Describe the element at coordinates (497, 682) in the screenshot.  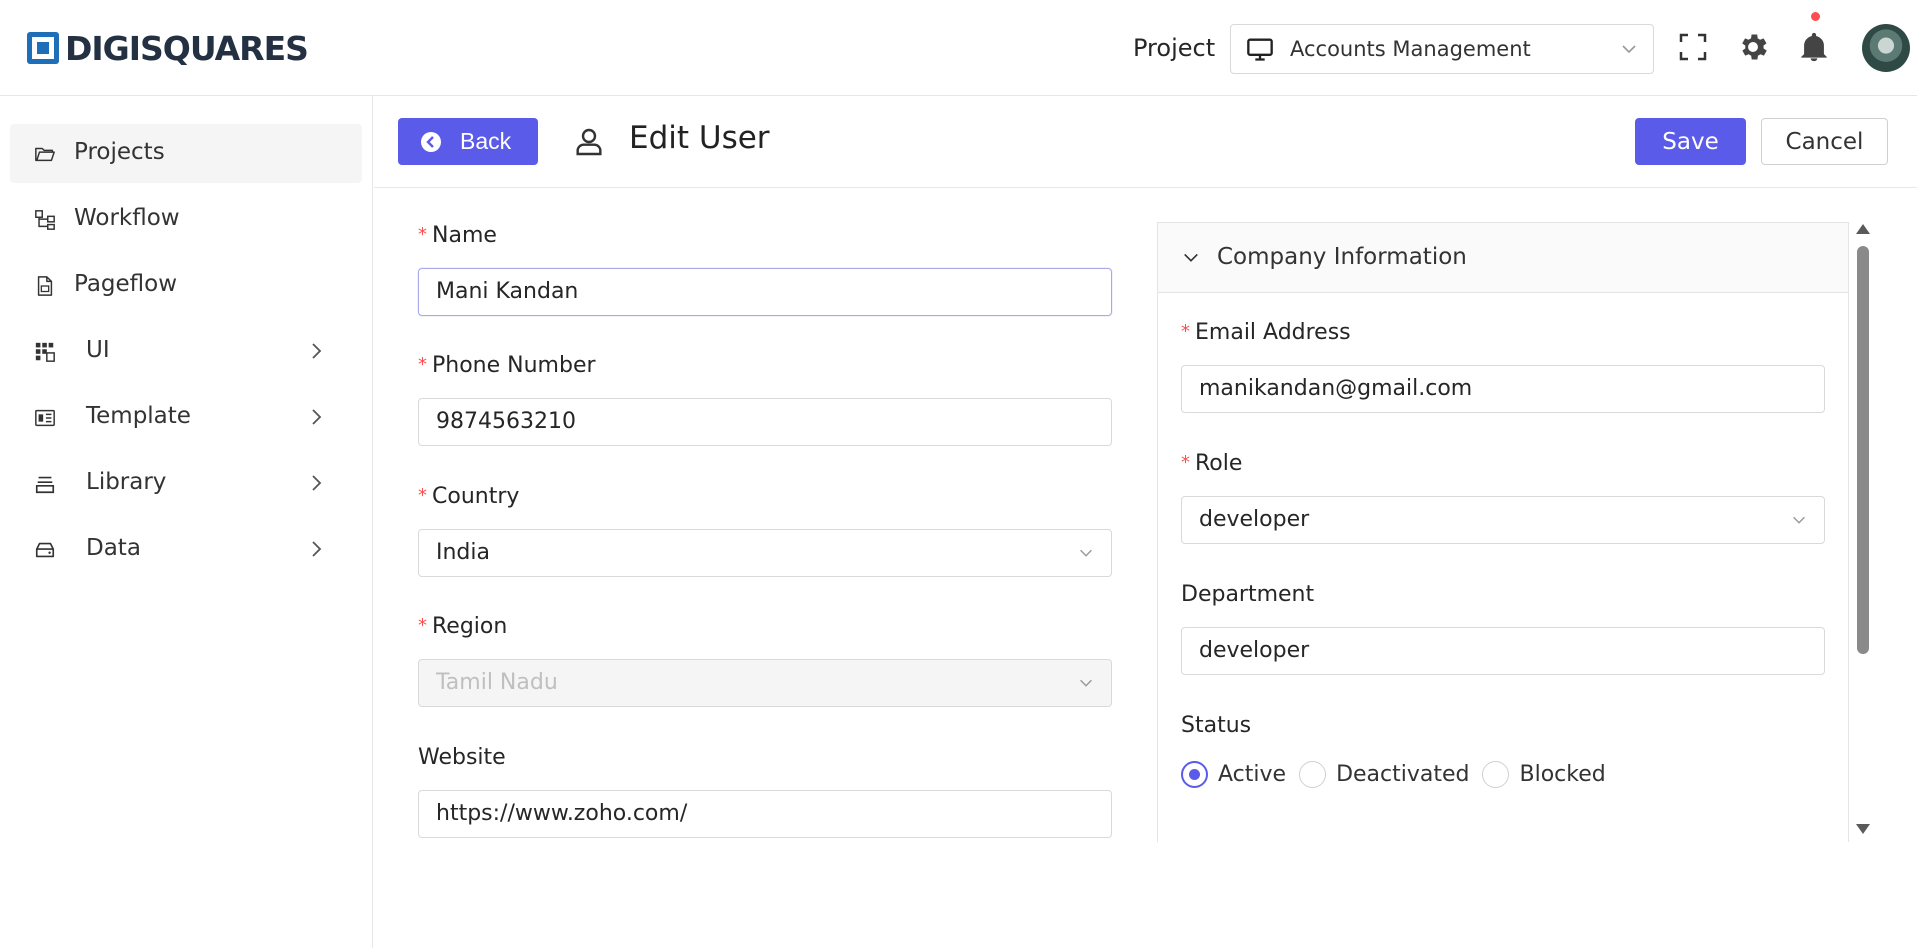
I see `region-select-value: Tamil Nadu` at that location.